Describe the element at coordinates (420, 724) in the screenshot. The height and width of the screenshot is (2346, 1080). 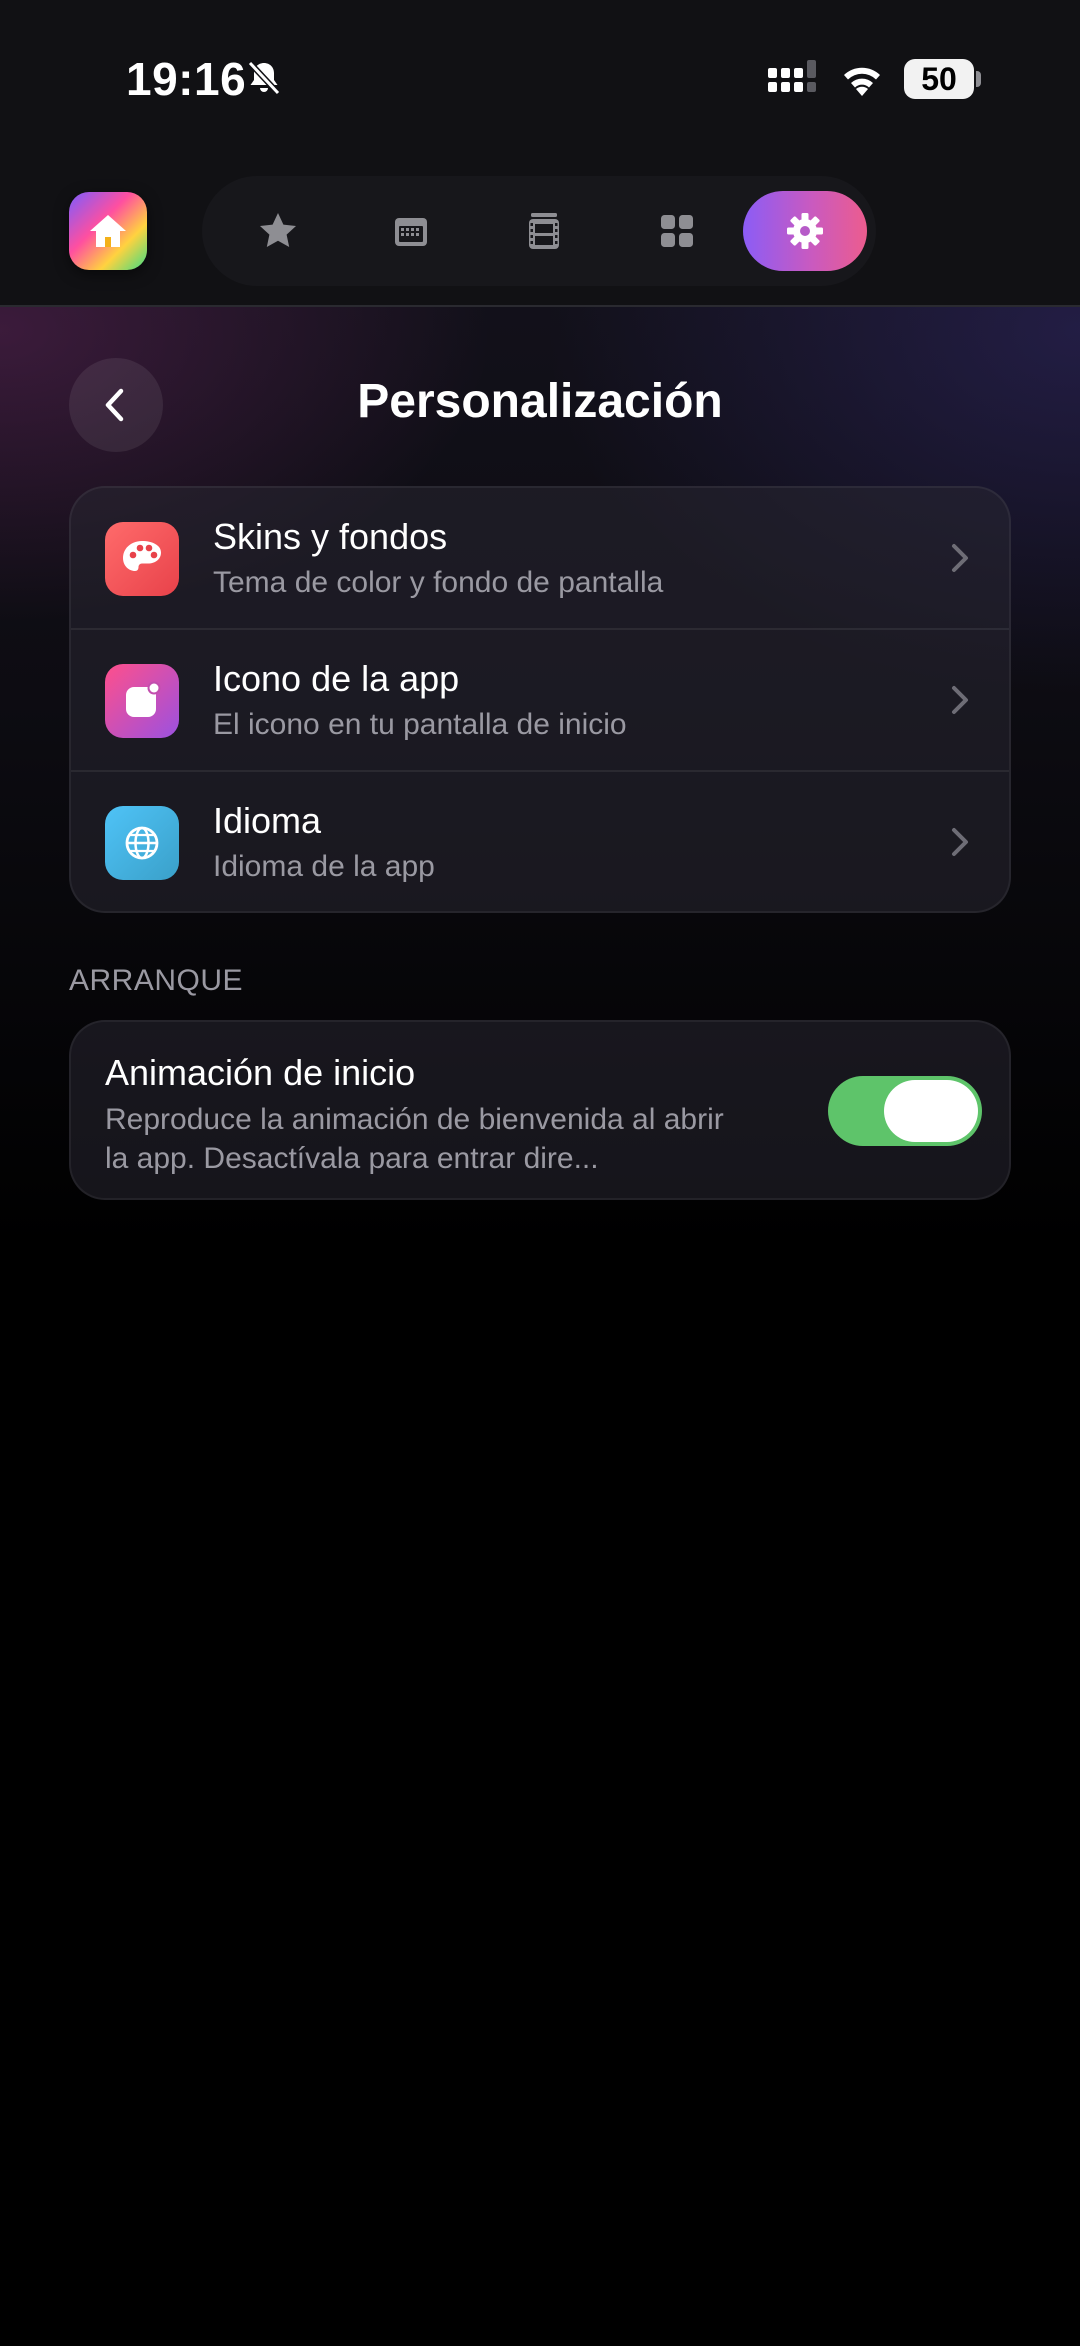
I see `app-icon-subtitle: El icono en tu pantalla de inicio` at that location.